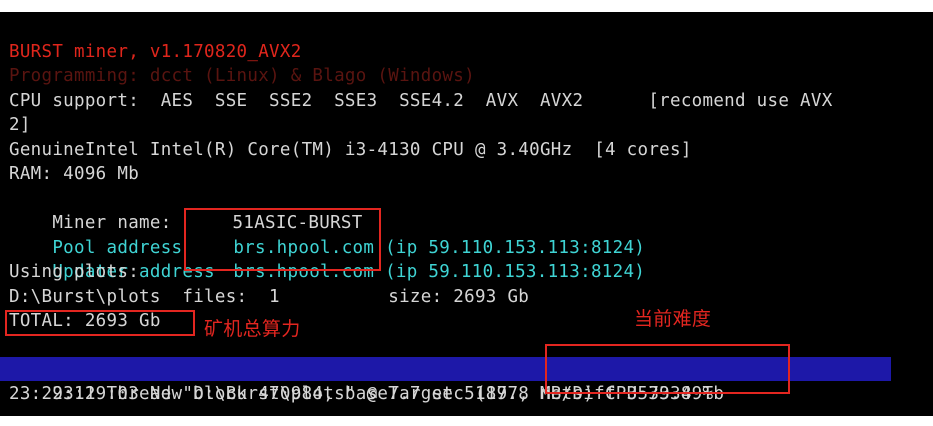  What do you see at coordinates (269, 297) in the screenshot?
I see `plots-path-line: D:\Burst\plots files: 1 size: 2693 Gb` at bounding box center [269, 297].